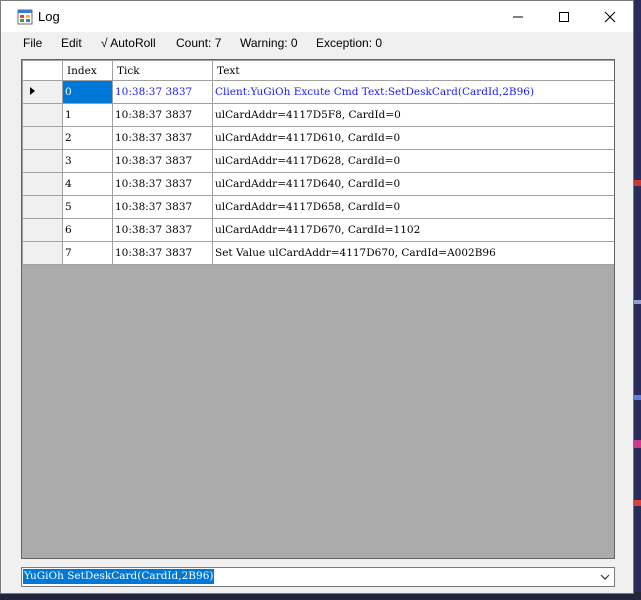 This screenshot has width=641, height=600. I want to click on menu-edit: Edit, so click(71, 43).